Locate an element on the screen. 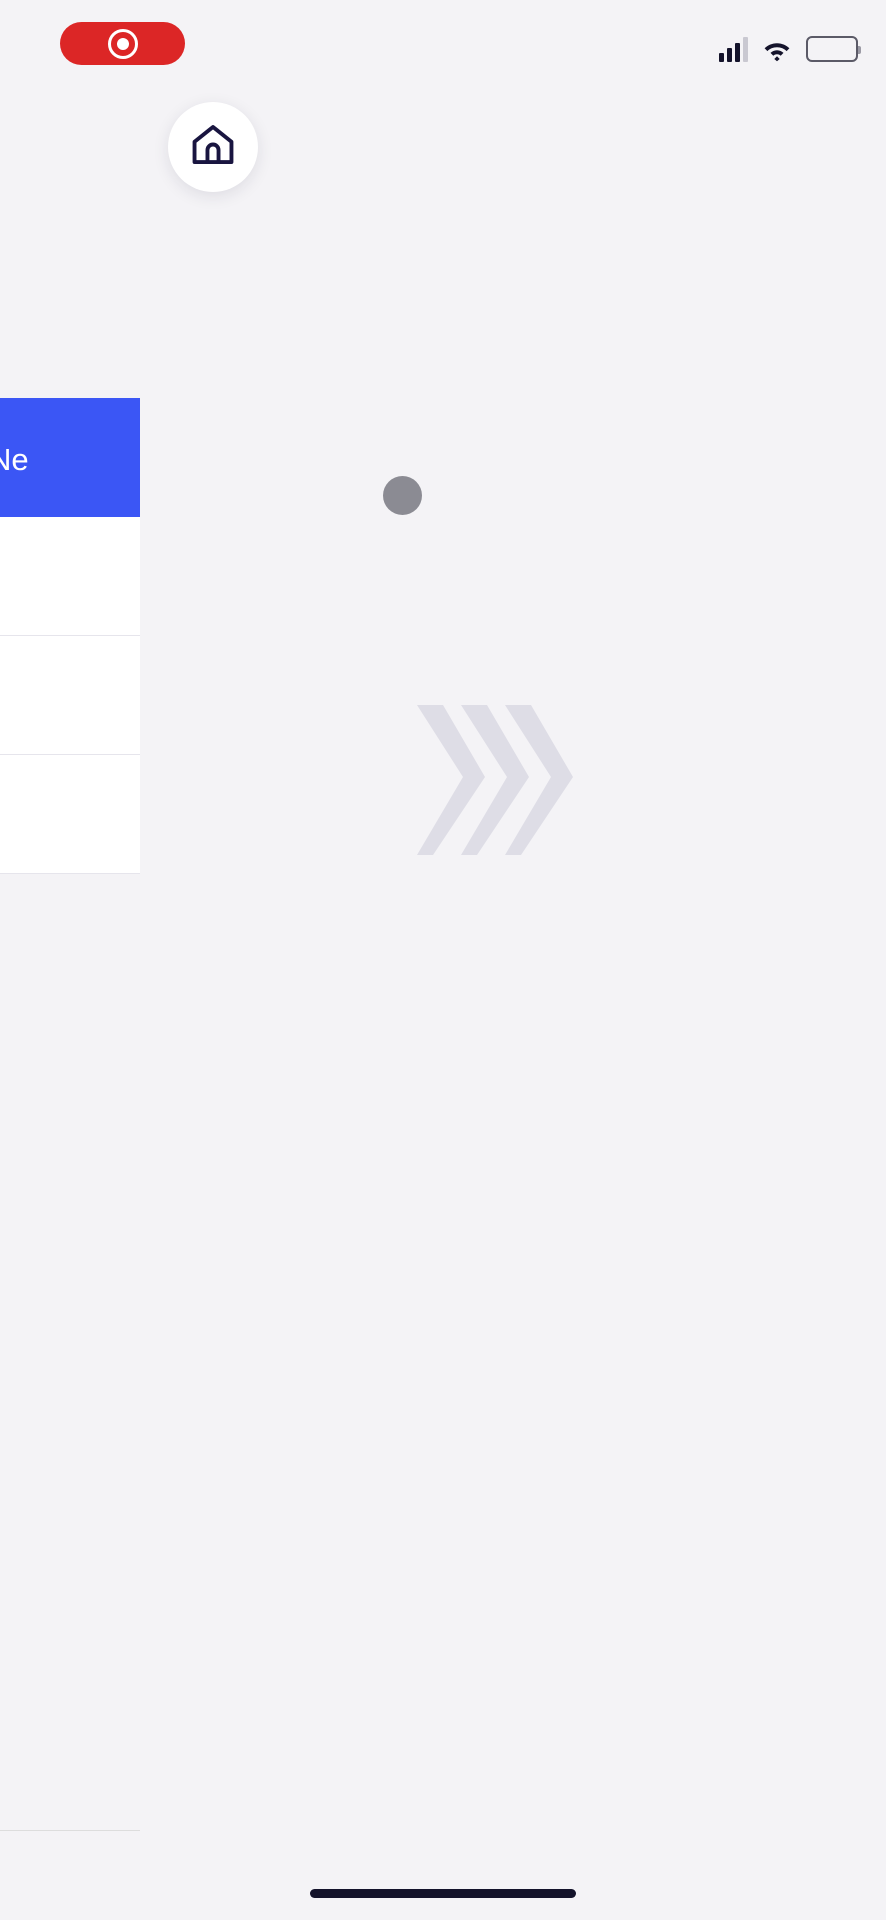 This screenshot has width=886, height=1920. wifi-icon is located at coordinates (777, 50).